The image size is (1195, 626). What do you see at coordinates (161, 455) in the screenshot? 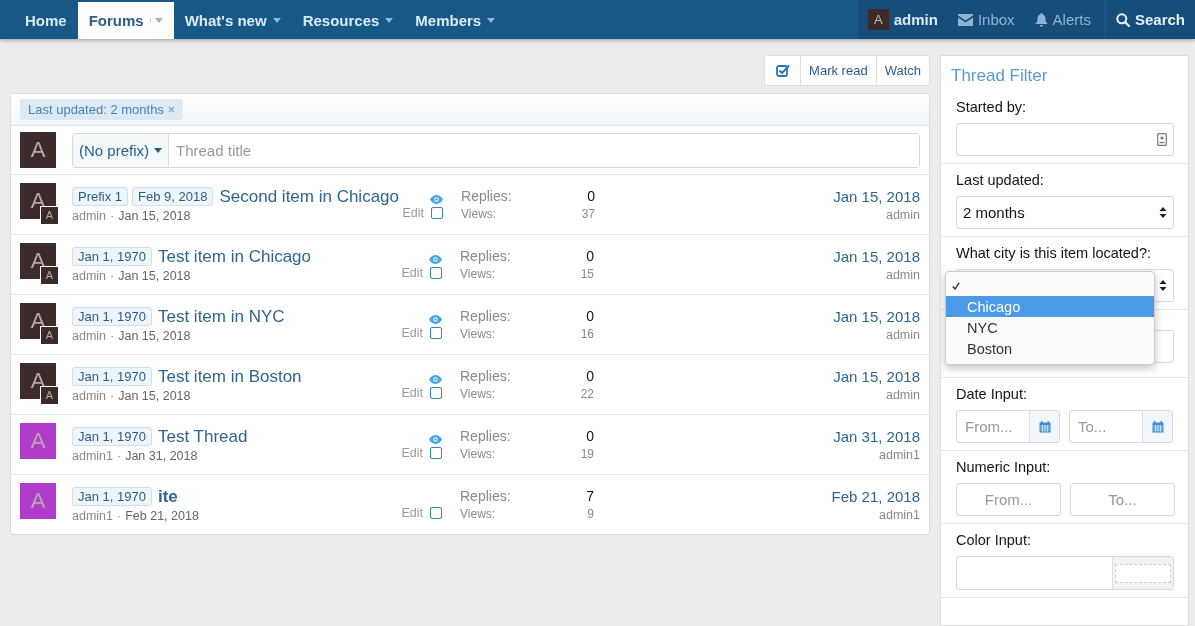
I see `thread-date: Jan 31, 2018` at bounding box center [161, 455].